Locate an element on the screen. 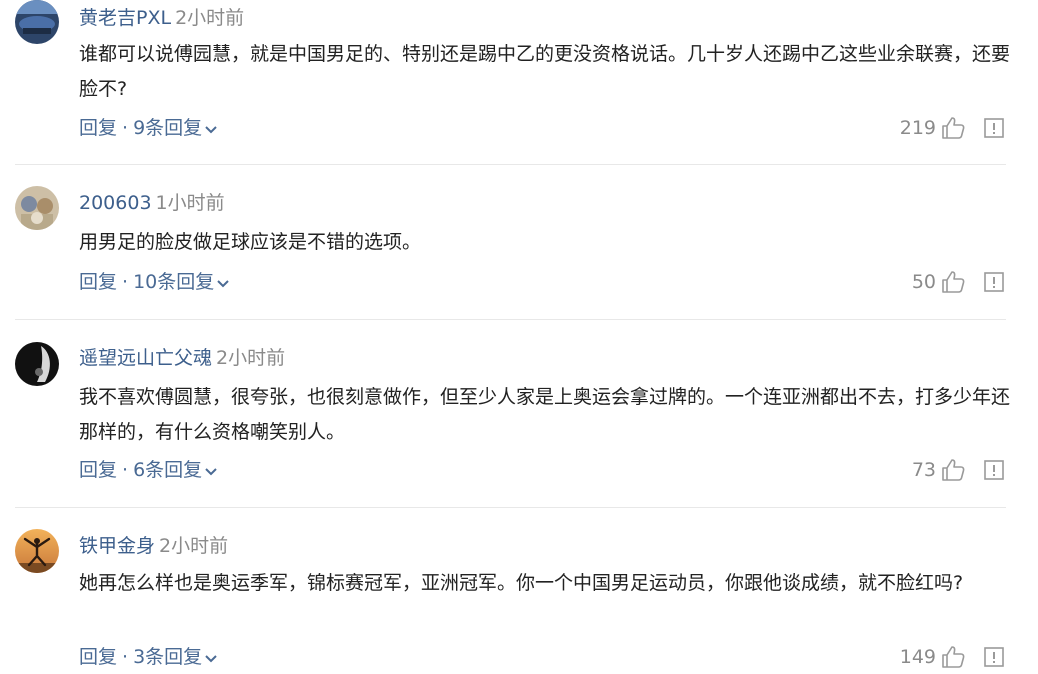 The image size is (1038, 674). username: 铁甲金身 is located at coordinates (117, 546).